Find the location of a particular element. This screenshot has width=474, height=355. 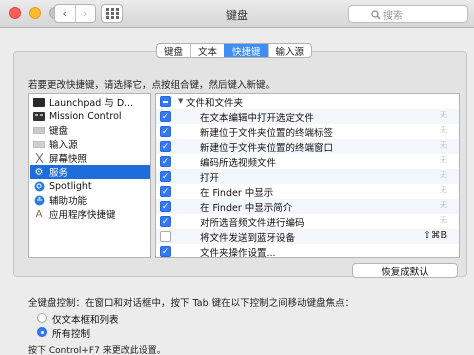

category-input-sources: 输入源 is located at coordinates (90, 144).